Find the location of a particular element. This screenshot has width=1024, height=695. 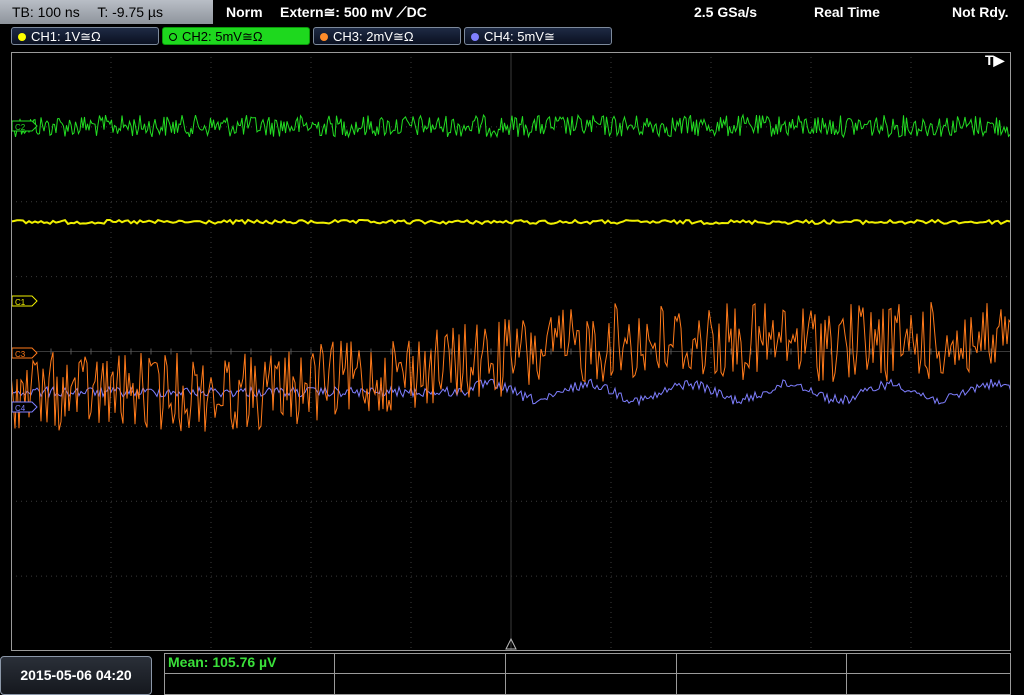

channel-2-tab: CH2: 5mV≅Ω is located at coordinates (236, 36).